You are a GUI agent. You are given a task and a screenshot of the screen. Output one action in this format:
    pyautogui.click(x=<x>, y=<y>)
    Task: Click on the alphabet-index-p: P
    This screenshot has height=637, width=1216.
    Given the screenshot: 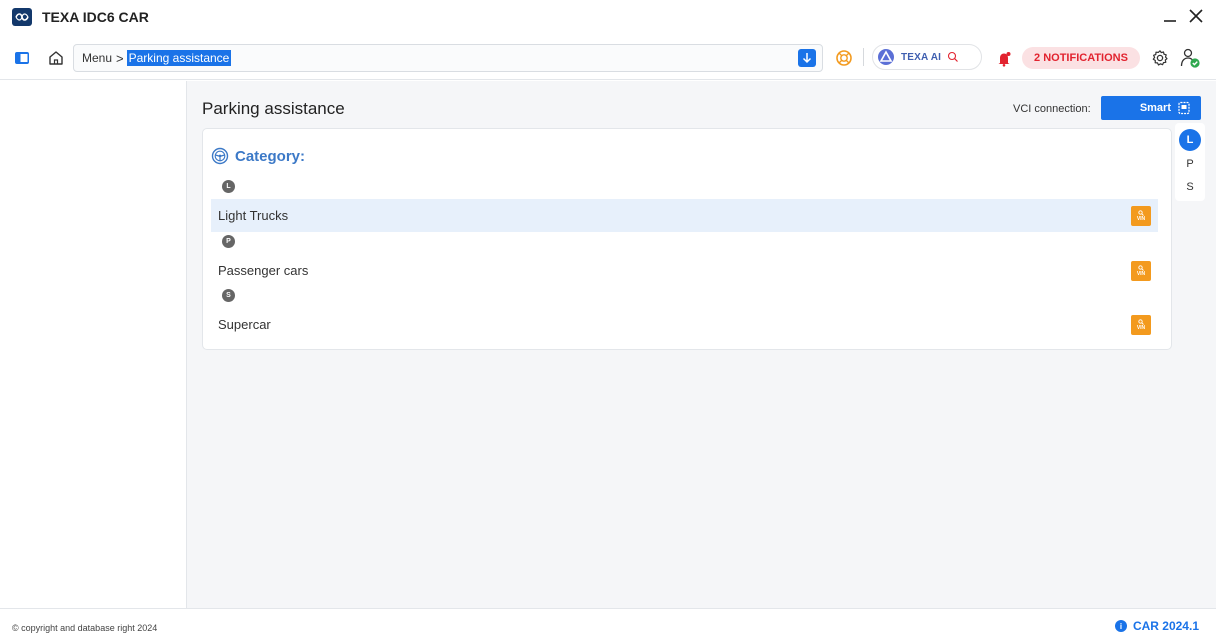 What is the action you would take?
    pyautogui.click(x=1190, y=164)
    